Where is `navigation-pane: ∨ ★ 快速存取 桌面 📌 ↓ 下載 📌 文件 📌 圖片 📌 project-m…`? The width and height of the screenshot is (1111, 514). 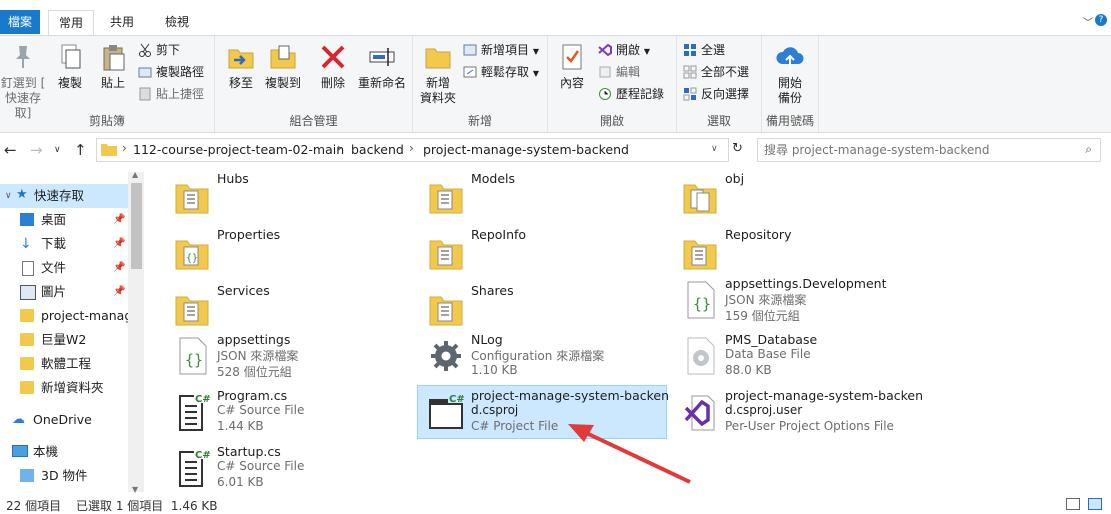 navigation-pane: ∨ ★ 快速存取 桌面 📌 ↓ 下載 📌 文件 📌 圖片 📌 project-m… is located at coordinates (64, 332).